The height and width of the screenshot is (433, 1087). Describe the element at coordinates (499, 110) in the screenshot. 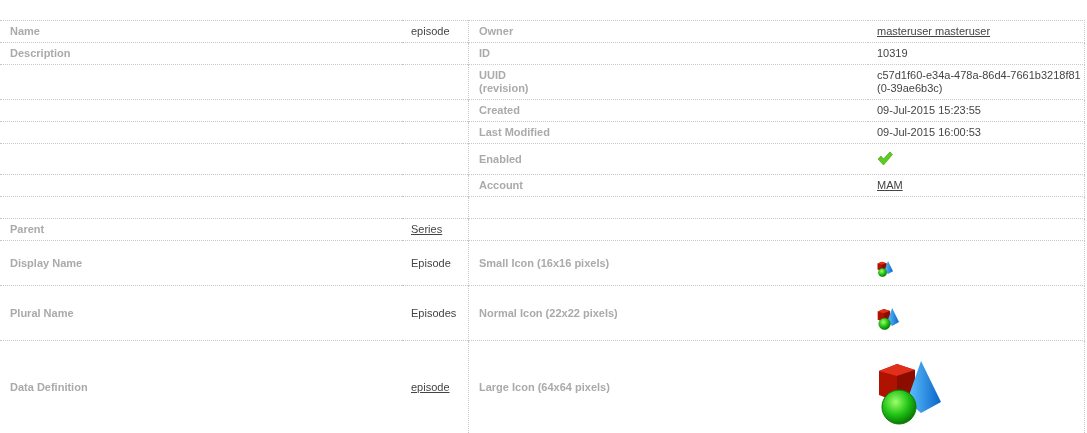

I see `field-label: Created` at that location.